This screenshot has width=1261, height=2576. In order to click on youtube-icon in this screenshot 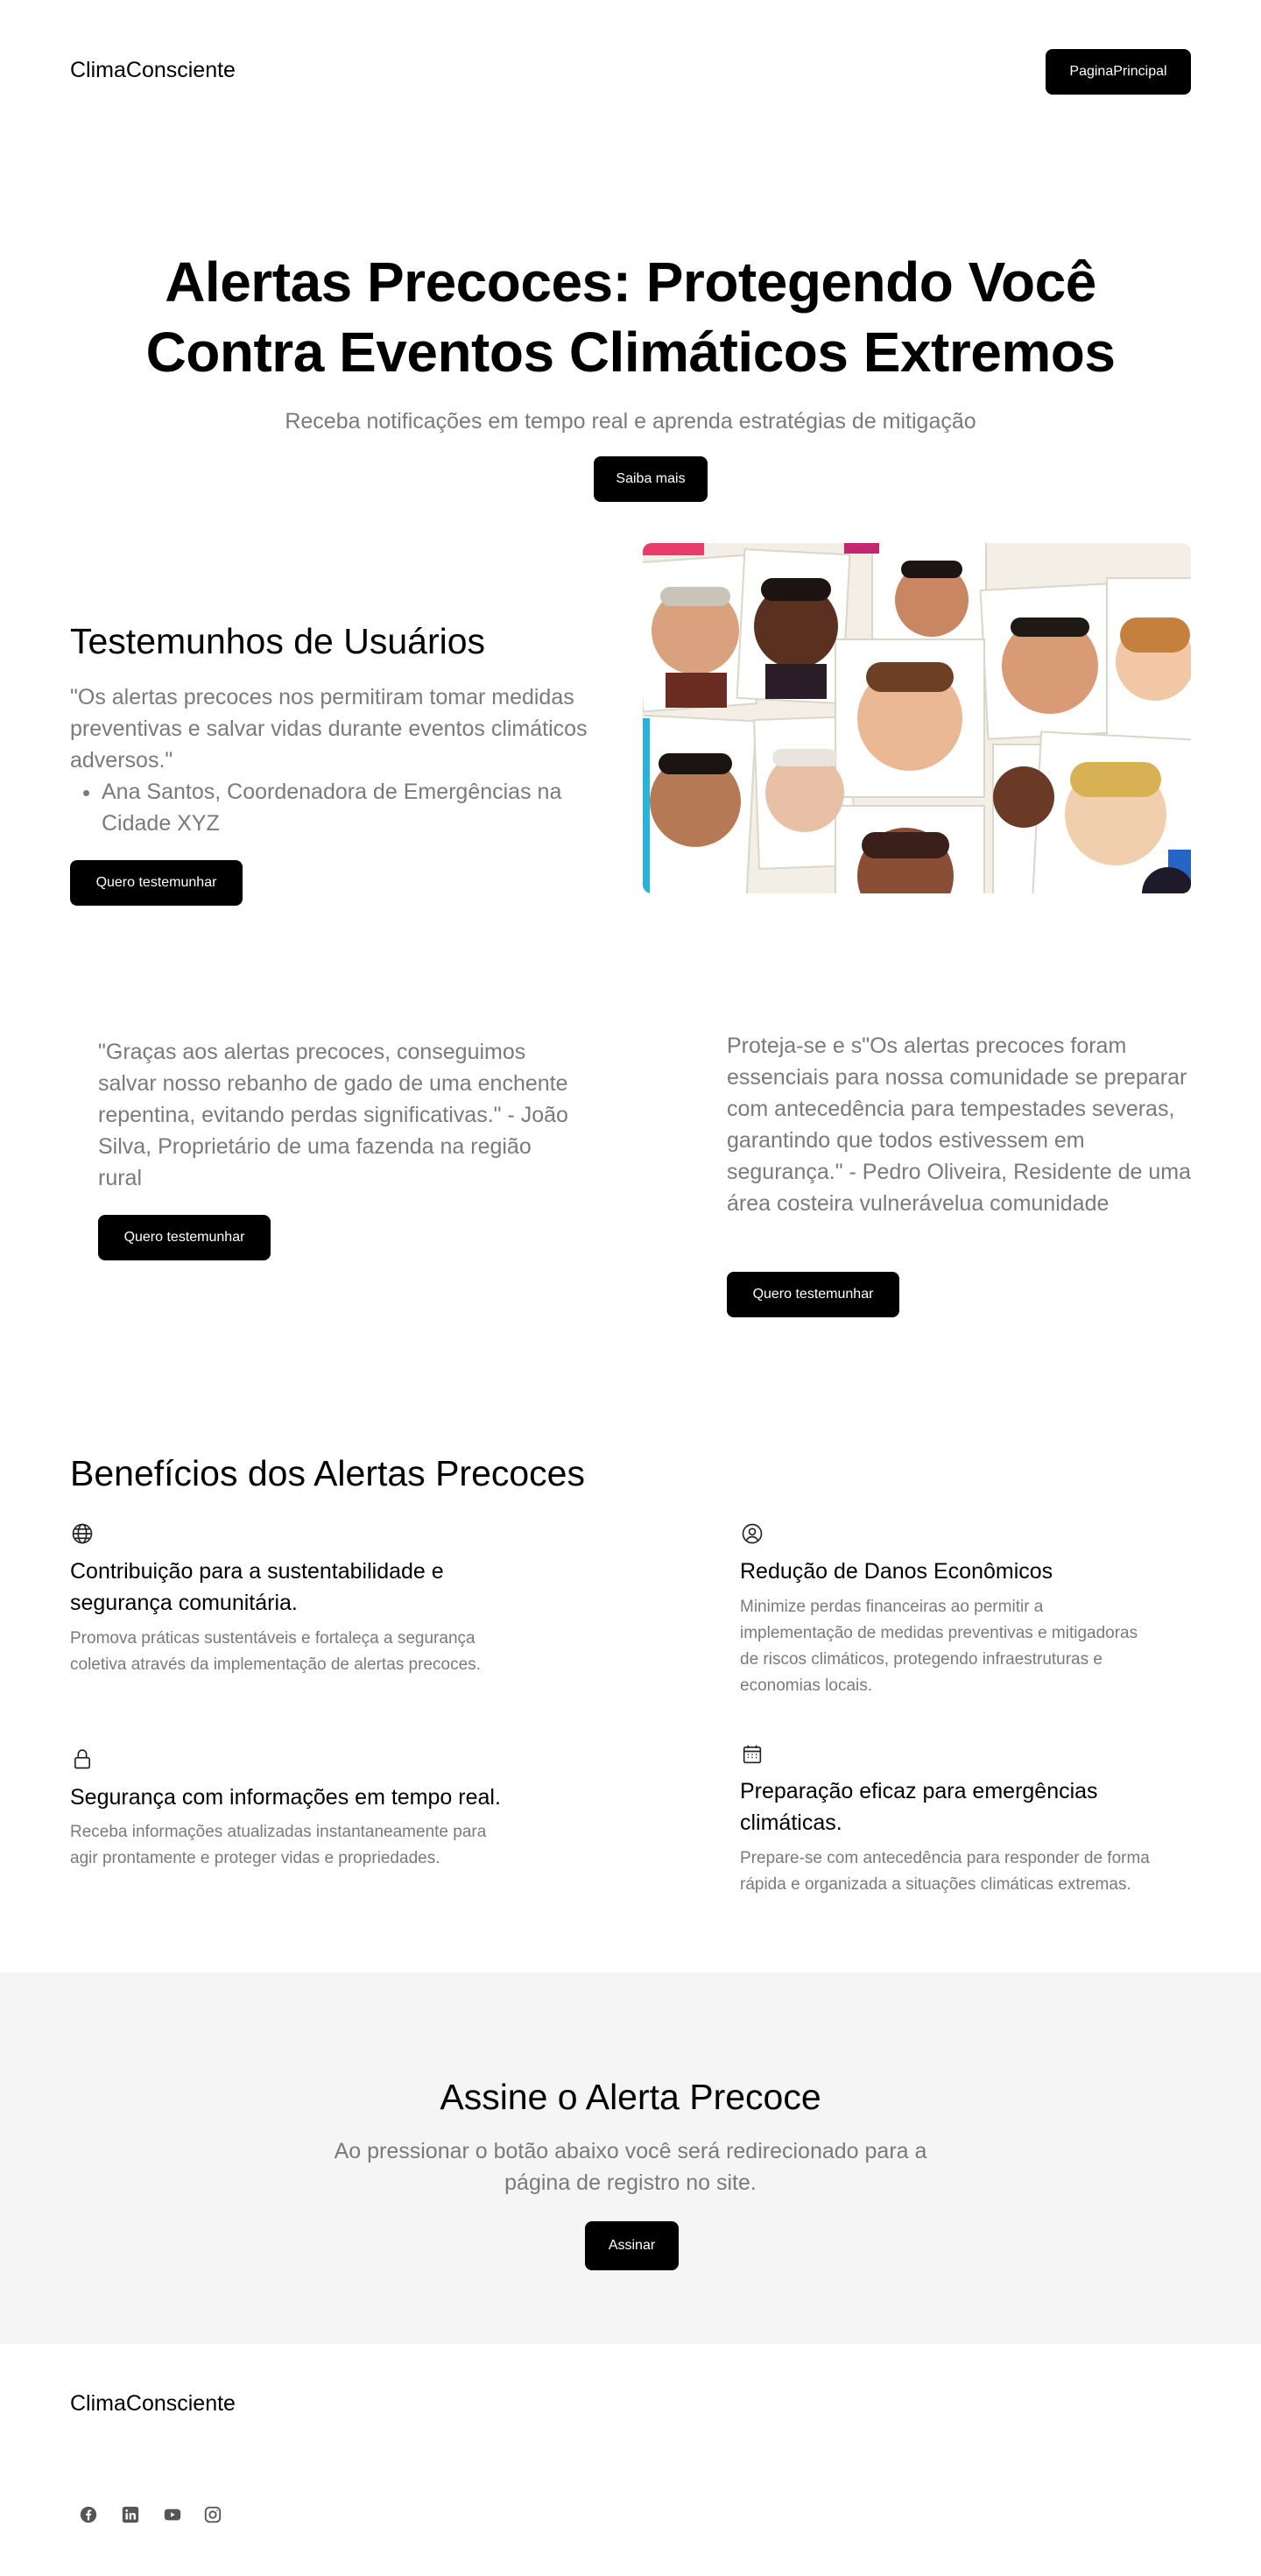, I will do `click(172, 2515)`.